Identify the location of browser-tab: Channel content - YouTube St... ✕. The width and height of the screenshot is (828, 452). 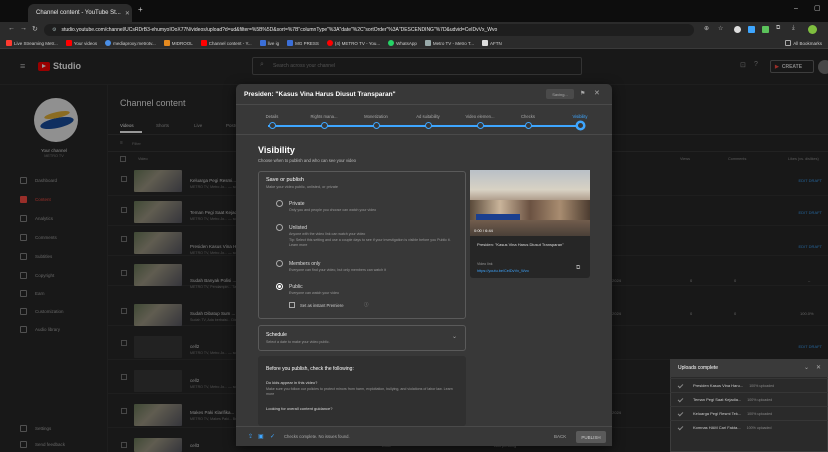
(80, 13).